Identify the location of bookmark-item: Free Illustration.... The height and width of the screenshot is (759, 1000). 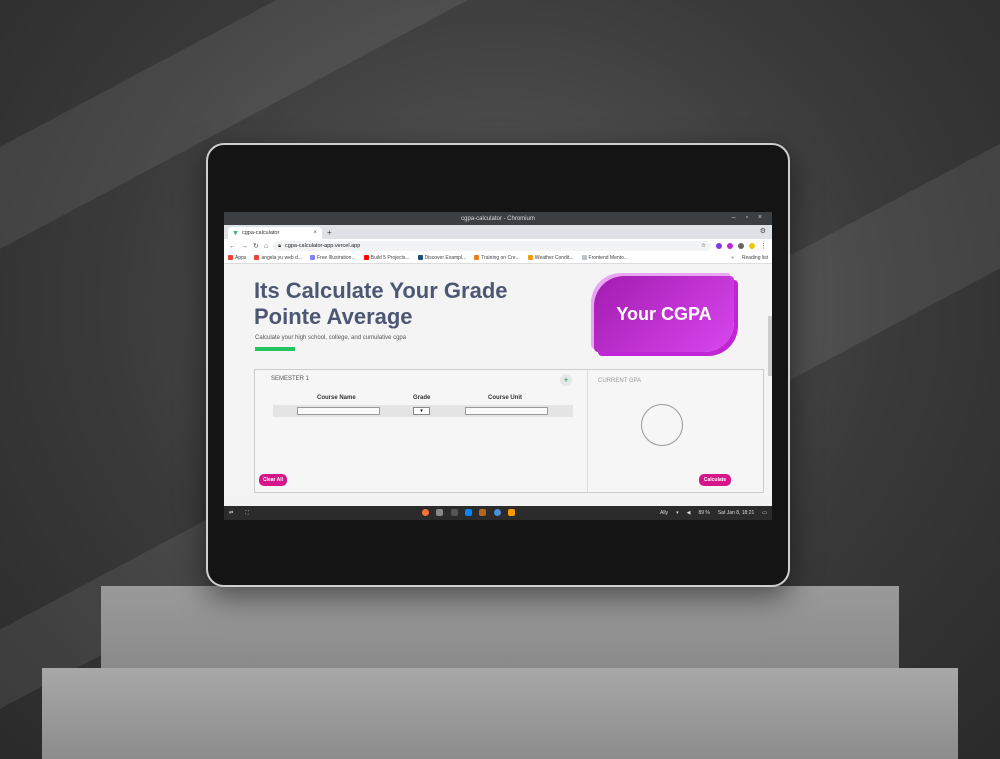
(333, 258).